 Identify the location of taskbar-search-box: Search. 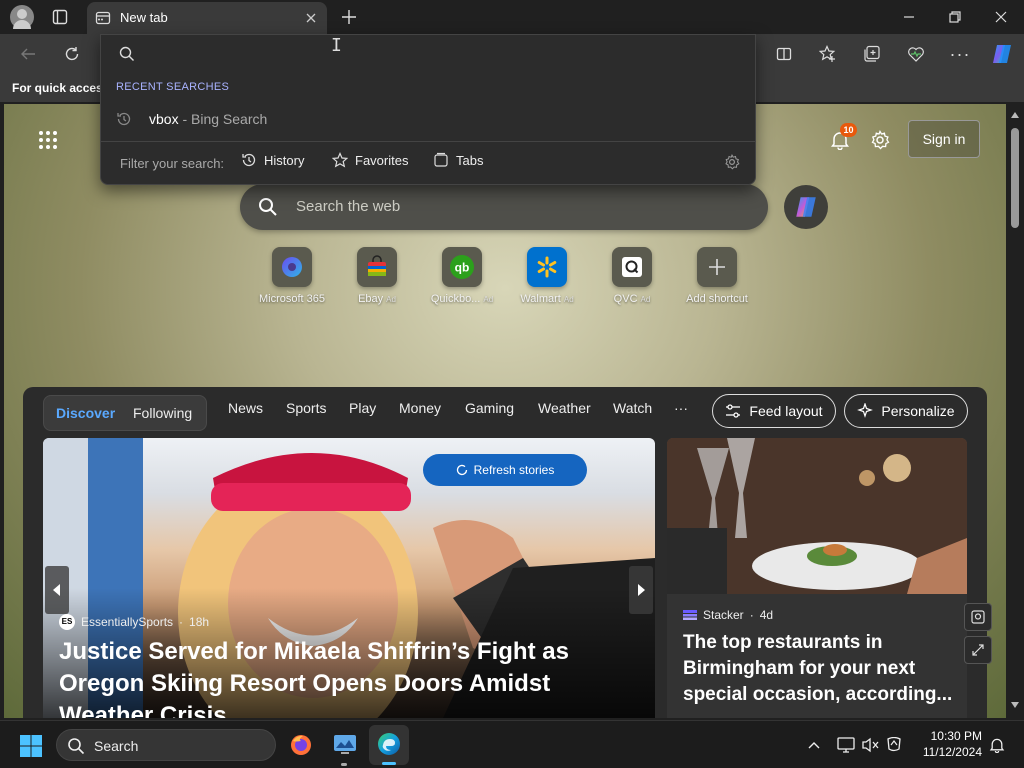
(166, 745).